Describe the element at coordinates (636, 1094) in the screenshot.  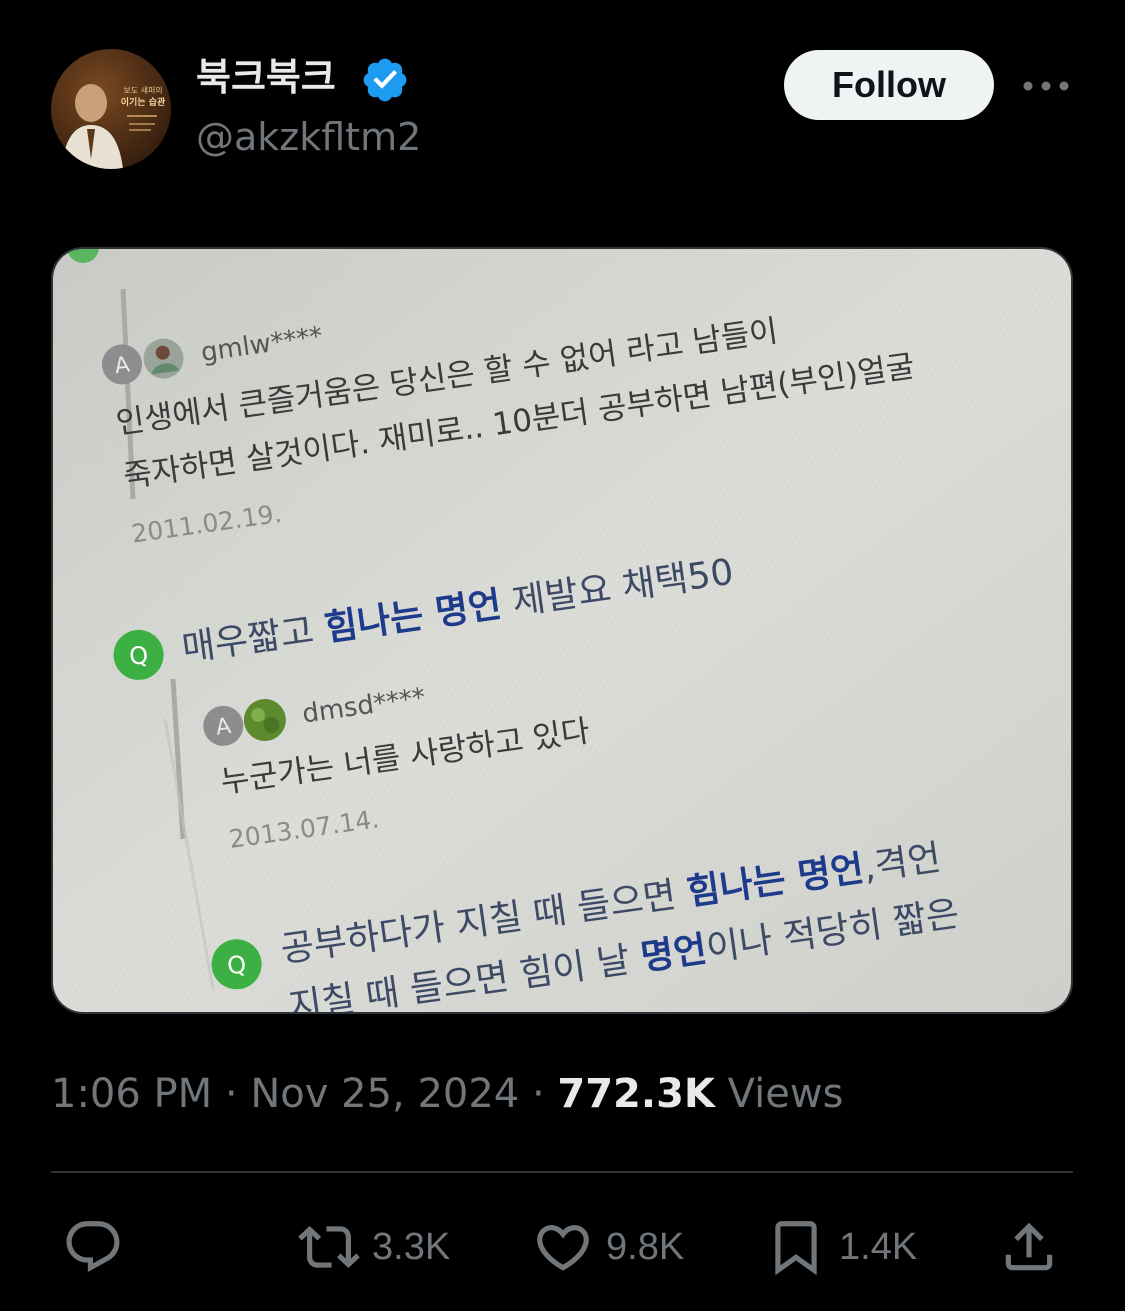
I see `views-count: 772.3K` at that location.